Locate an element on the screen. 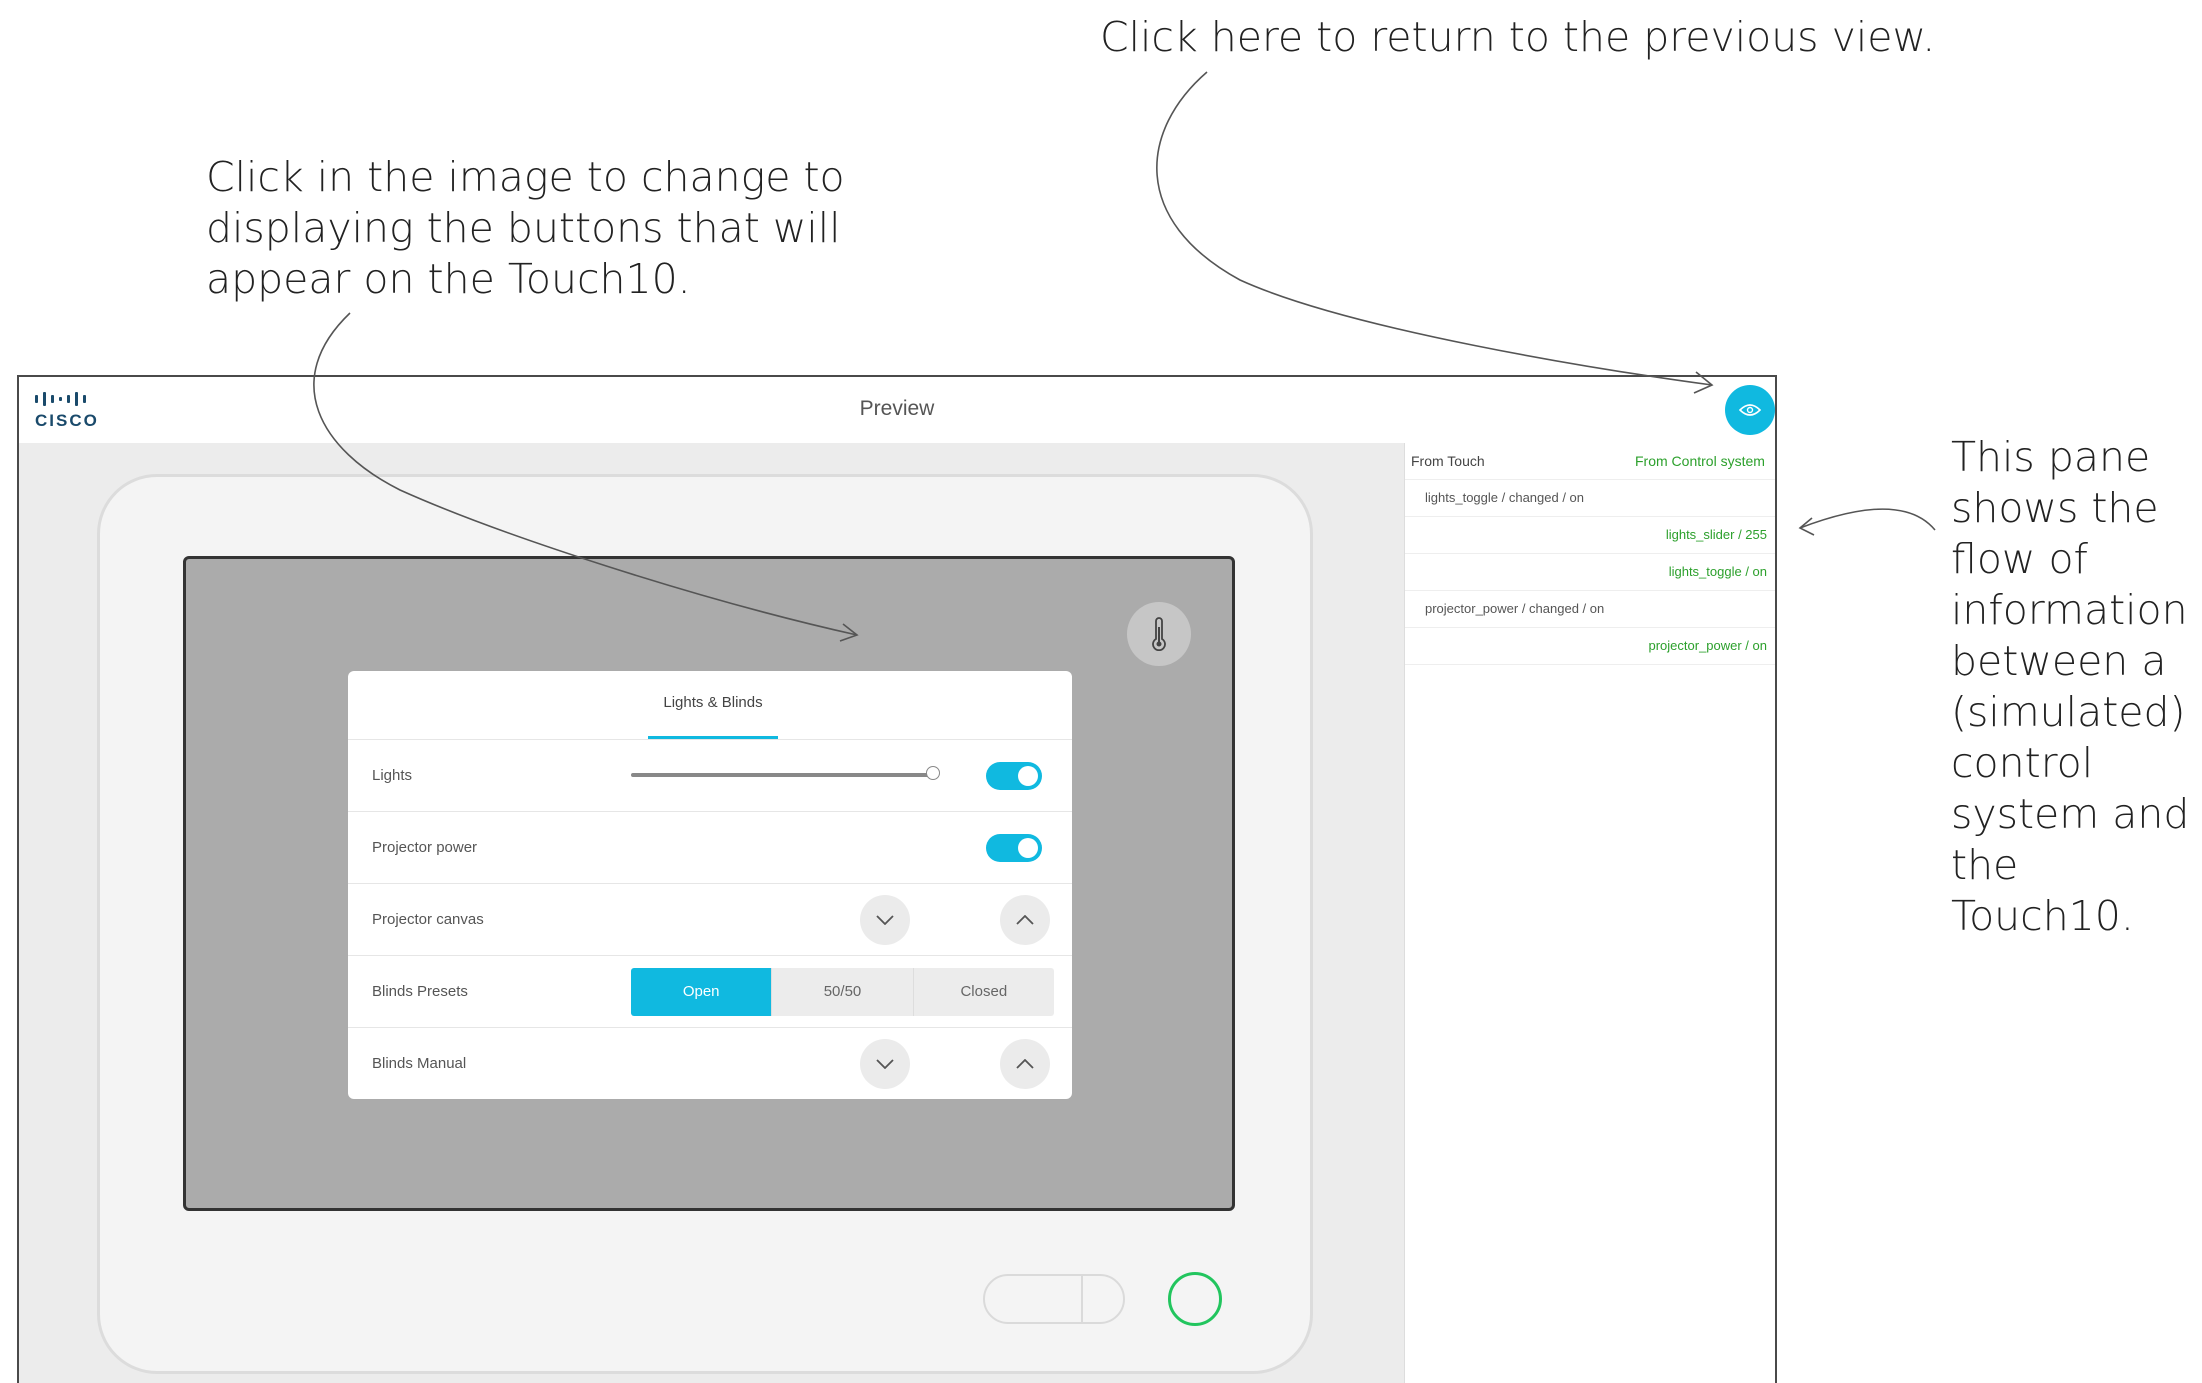 This screenshot has height=1383, width=2202. annotation-line: the Touch10. is located at coordinates (2042, 890).